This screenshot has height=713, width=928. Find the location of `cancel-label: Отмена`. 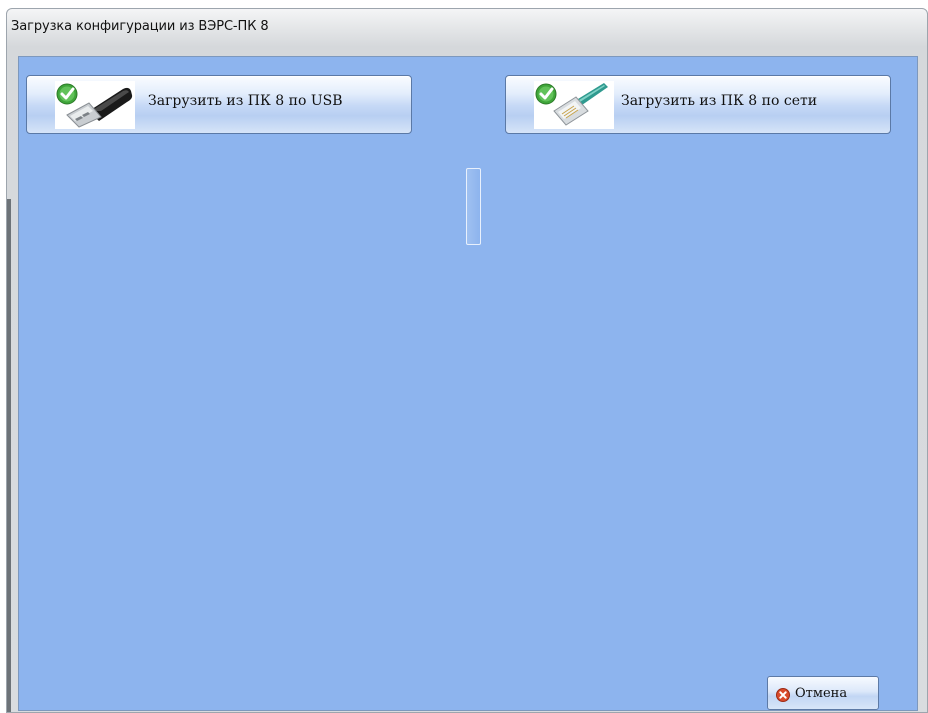

cancel-label: Отмена is located at coordinates (821, 693).